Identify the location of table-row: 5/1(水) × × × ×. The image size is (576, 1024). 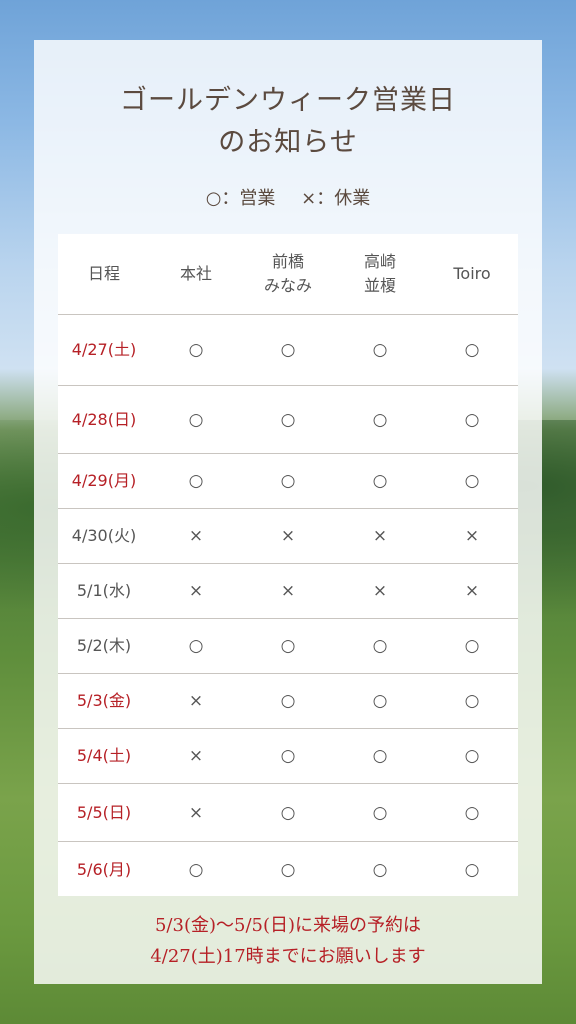
(288, 591).